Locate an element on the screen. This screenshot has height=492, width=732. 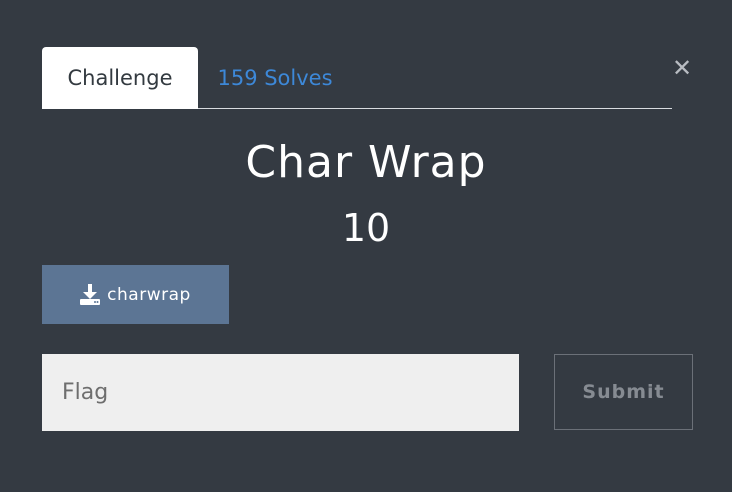
download-file-label: charwrap is located at coordinates (149, 294).